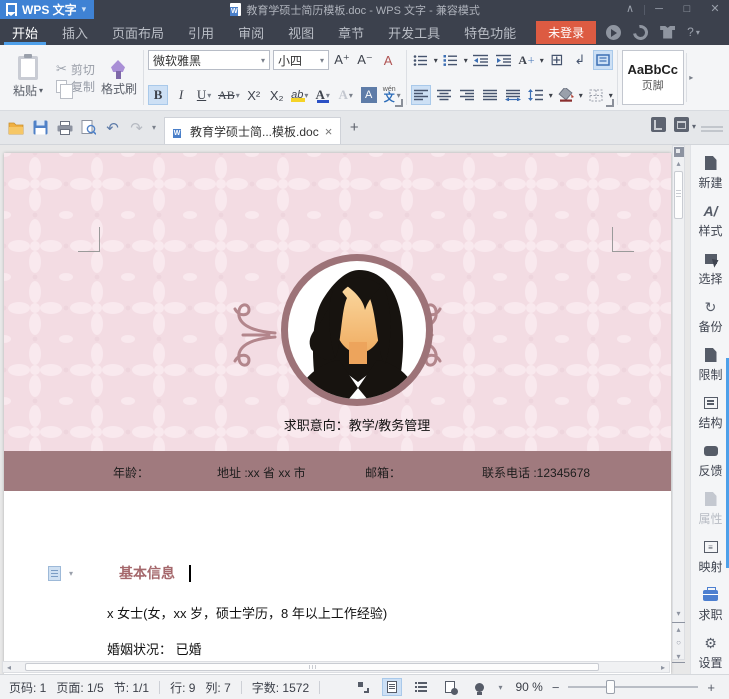 The image size is (729, 699). What do you see at coordinates (351, 32) in the screenshot?
I see `tab-section: 章节` at bounding box center [351, 32].